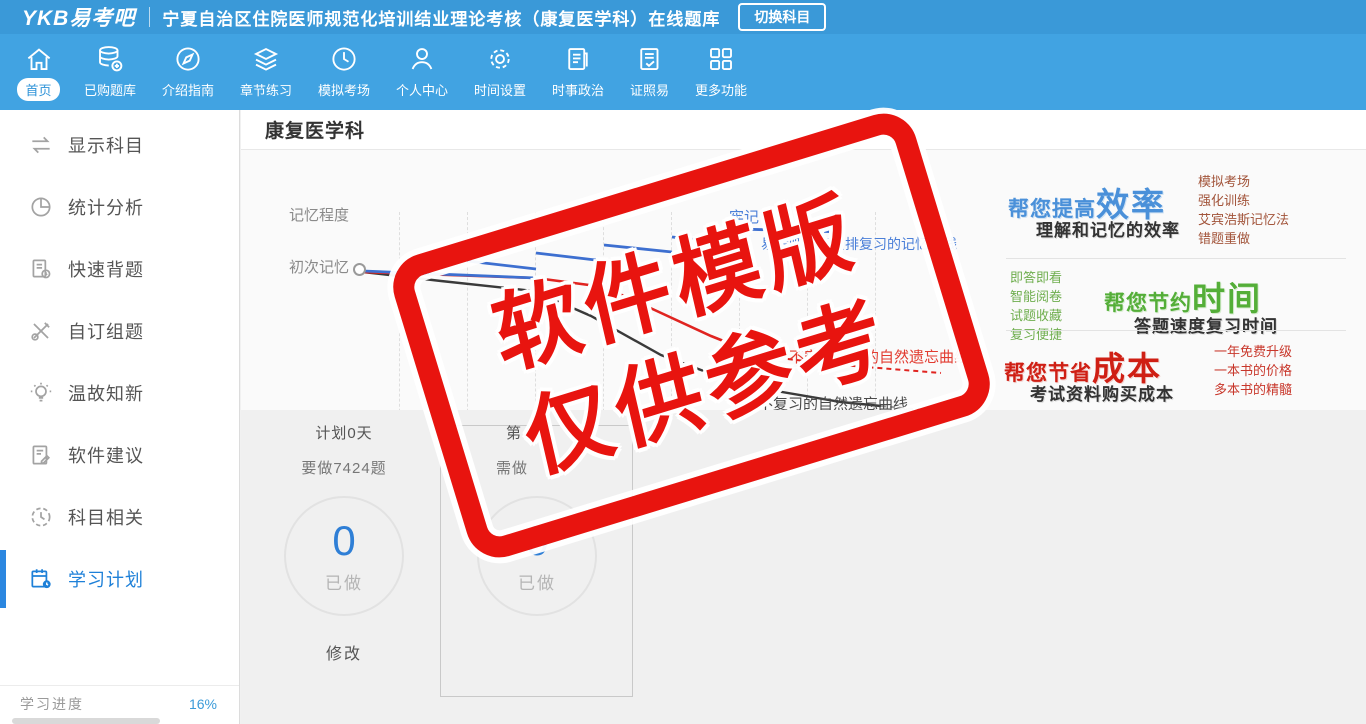 Image resolution: width=1366 pixels, height=724 pixels. I want to click on promo-time-subtitle: 答题速度复习时间, so click(1206, 326).